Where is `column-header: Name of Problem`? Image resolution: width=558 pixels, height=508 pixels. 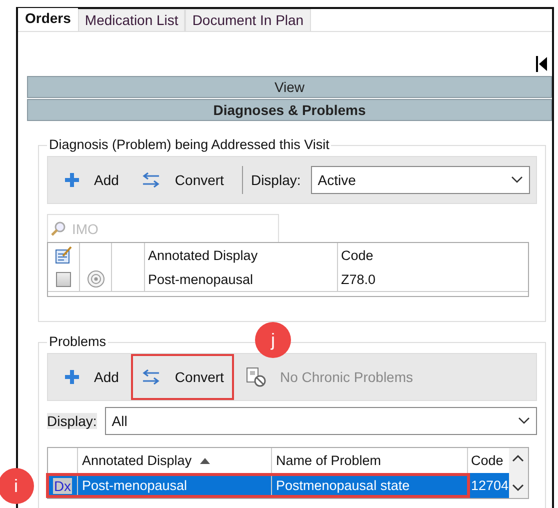 column-header: Name of Problem is located at coordinates (370, 460).